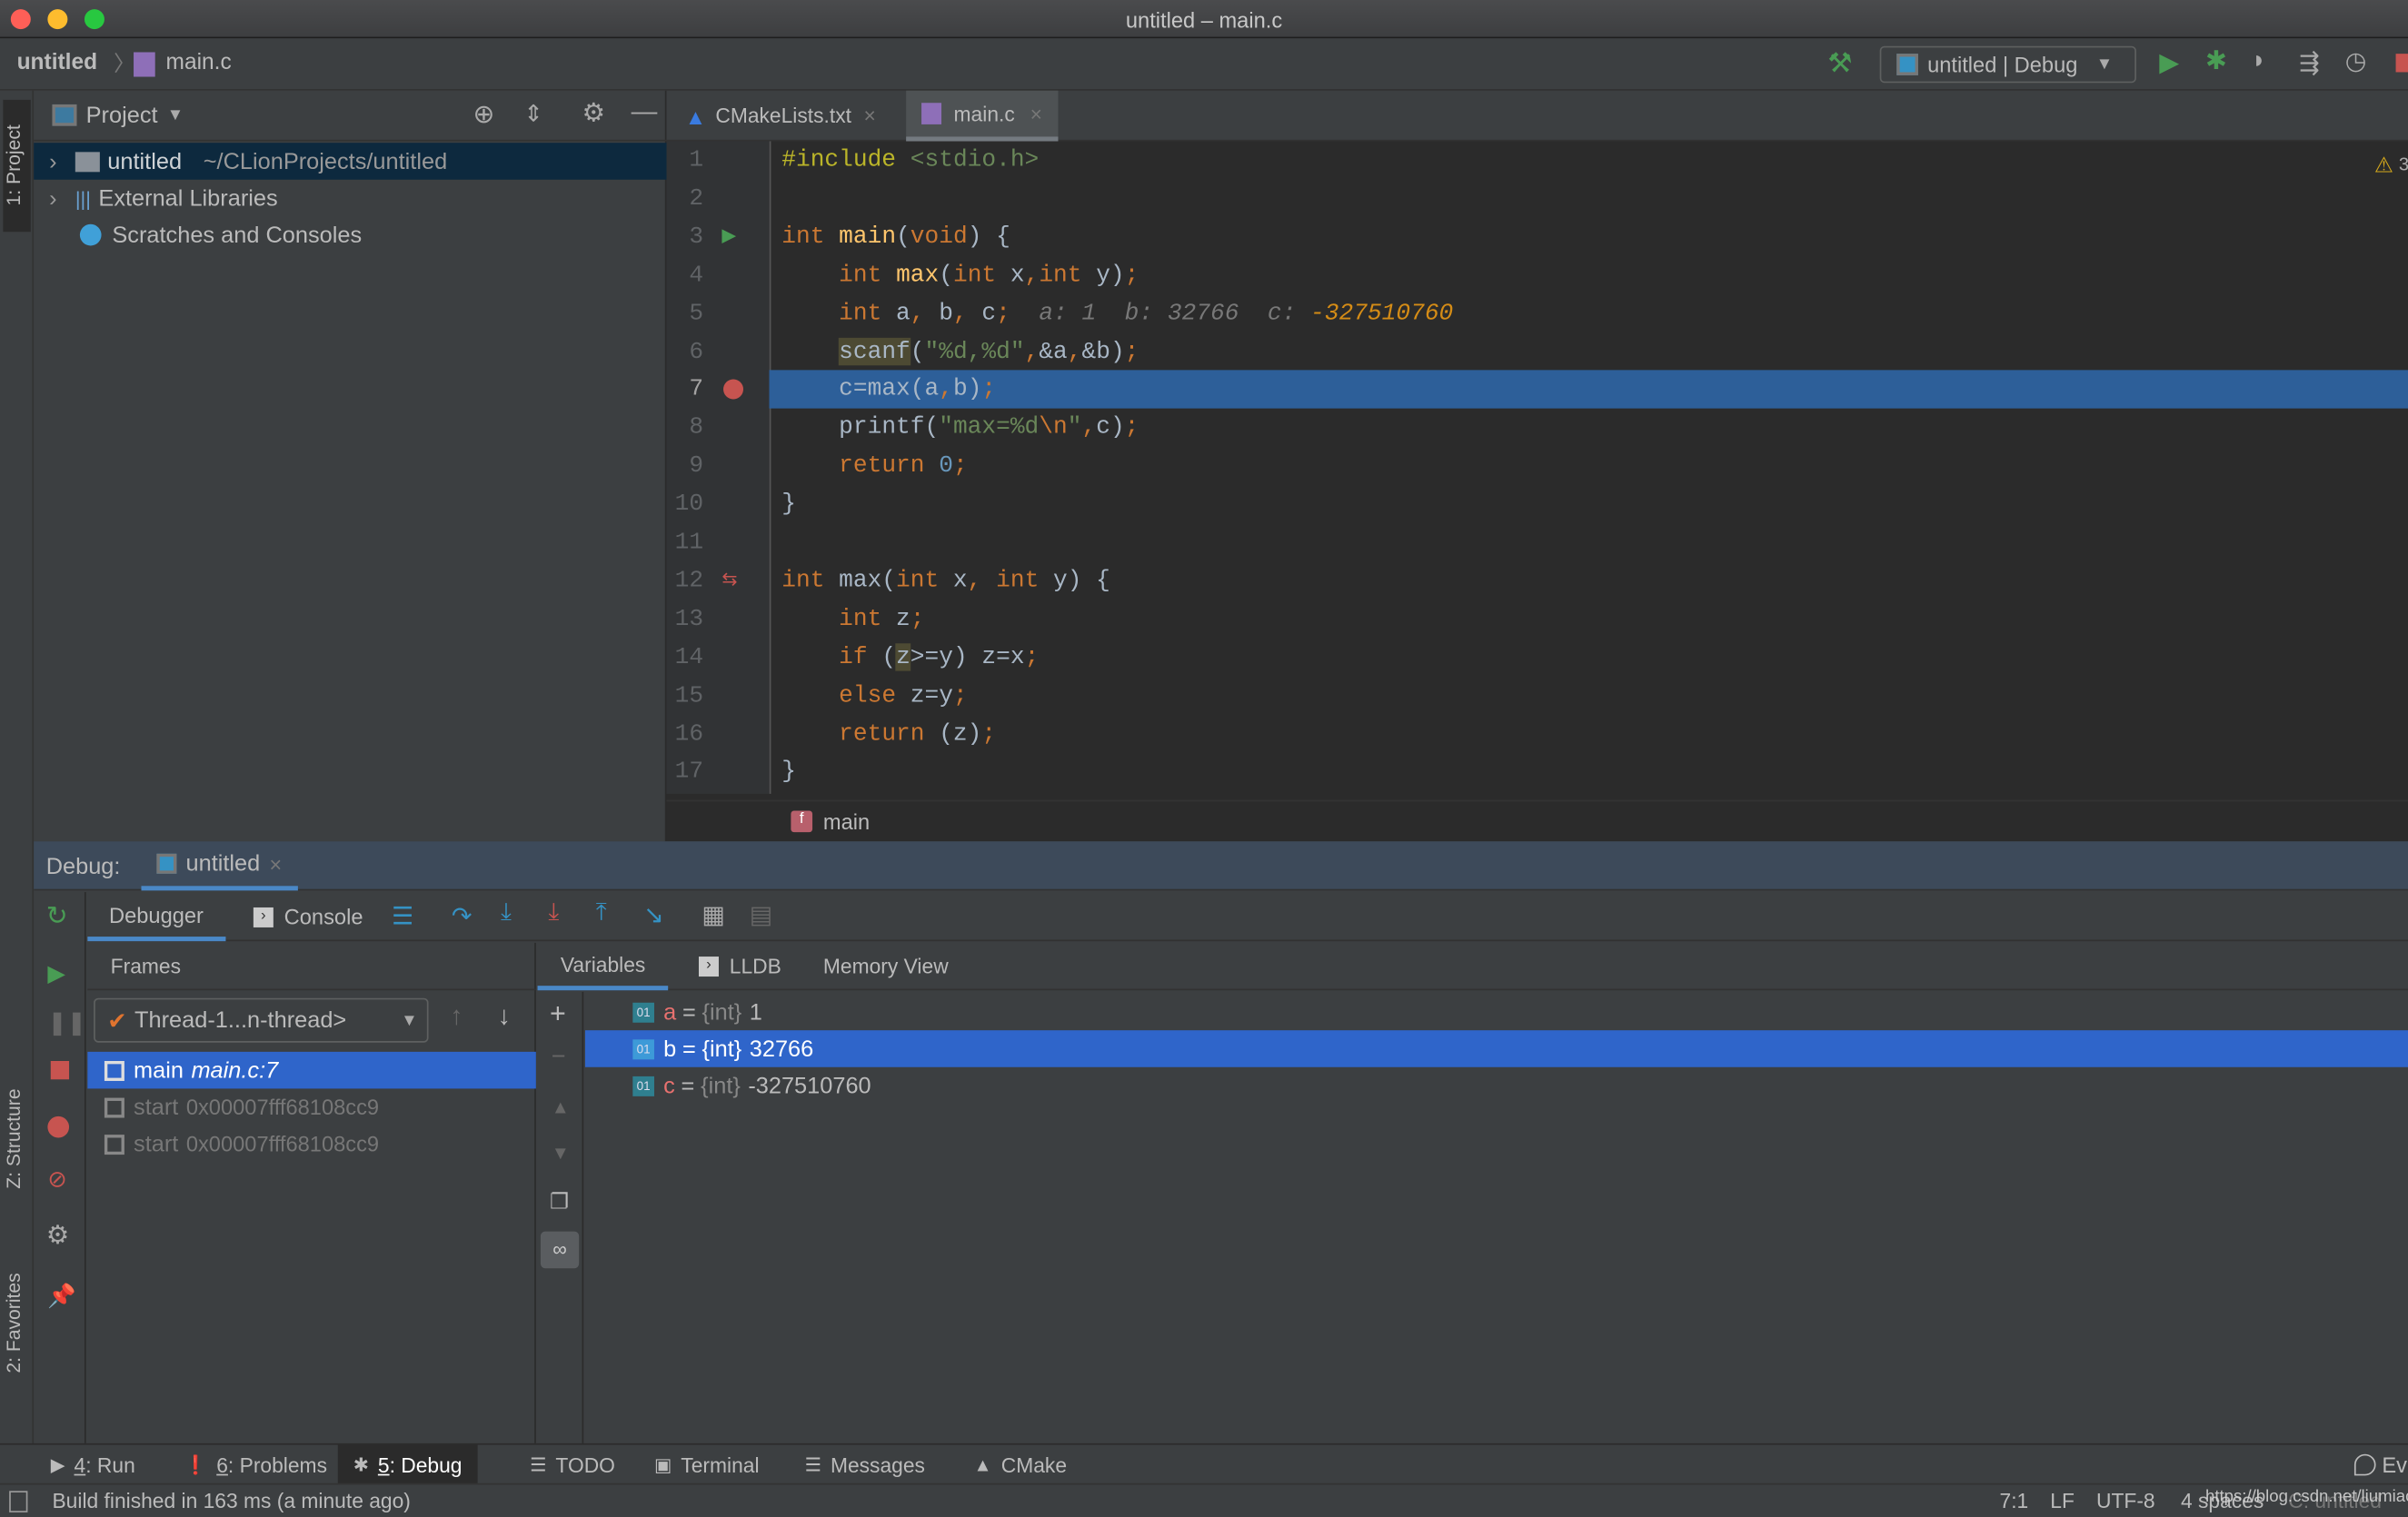  Describe the element at coordinates (56, 973) in the screenshot. I see `resume-icon: ▶` at that location.